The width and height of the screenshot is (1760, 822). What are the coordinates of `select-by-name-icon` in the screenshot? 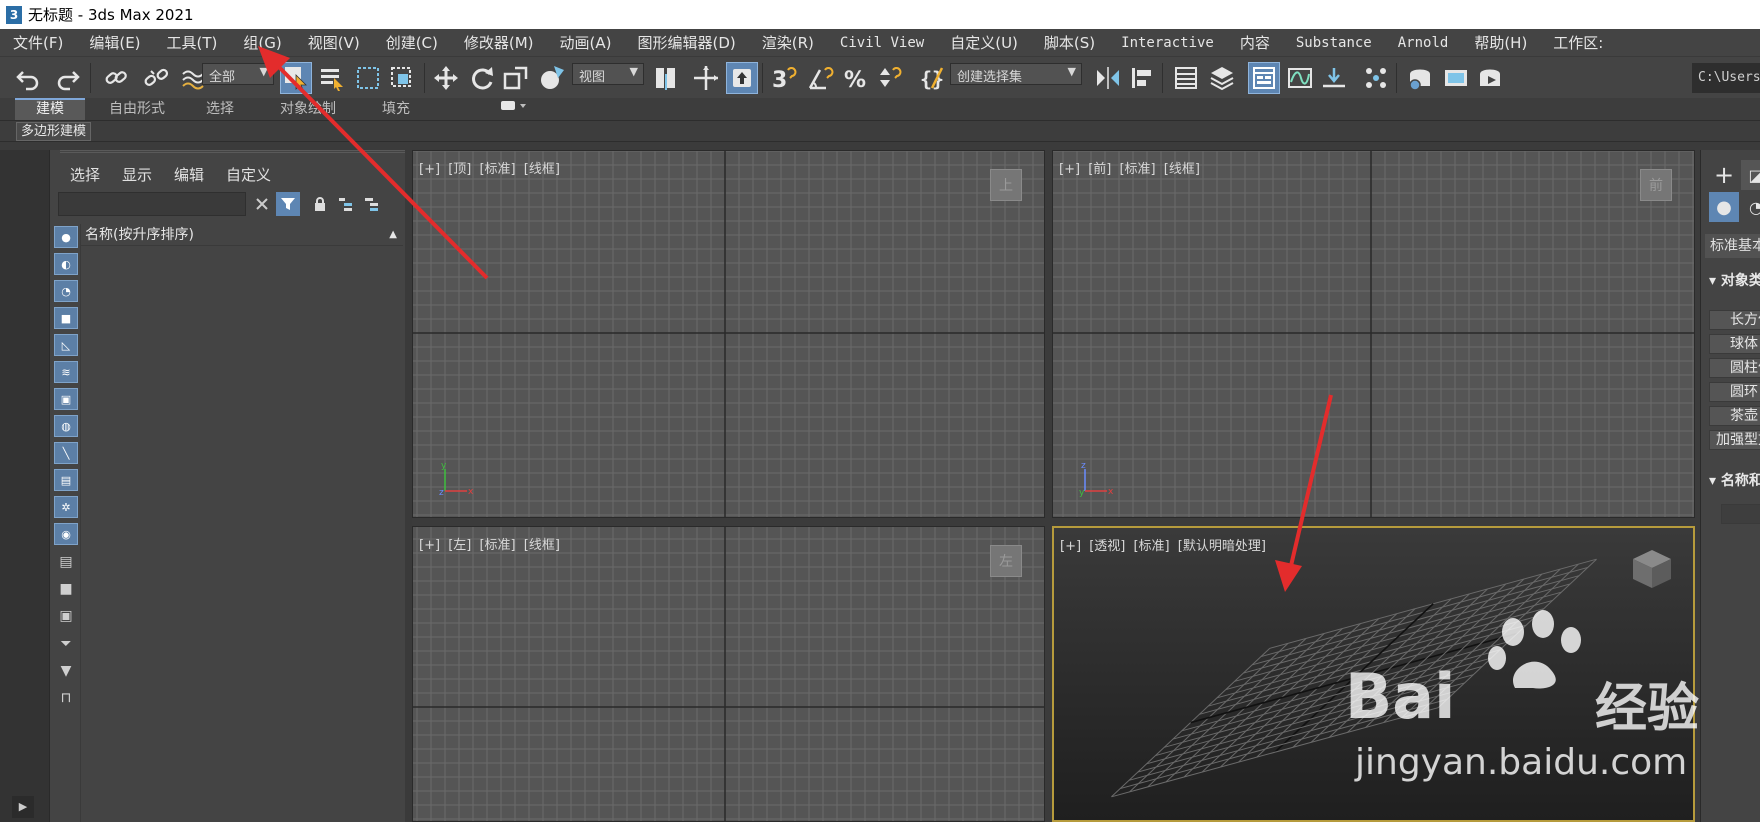 It's located at (332, 78).